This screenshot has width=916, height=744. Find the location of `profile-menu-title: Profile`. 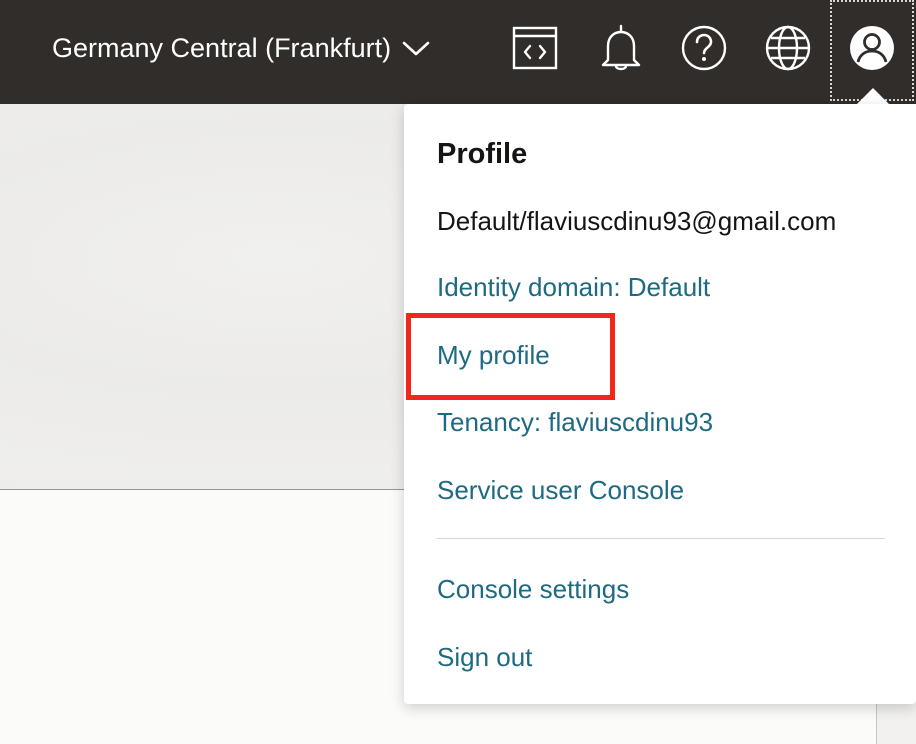

profile-menu-title: Profile is located at coordinates (482, 154).